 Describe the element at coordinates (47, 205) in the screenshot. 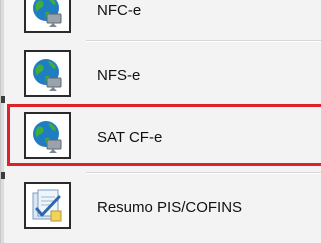

I see `documents-checkmark-icon` at that location.